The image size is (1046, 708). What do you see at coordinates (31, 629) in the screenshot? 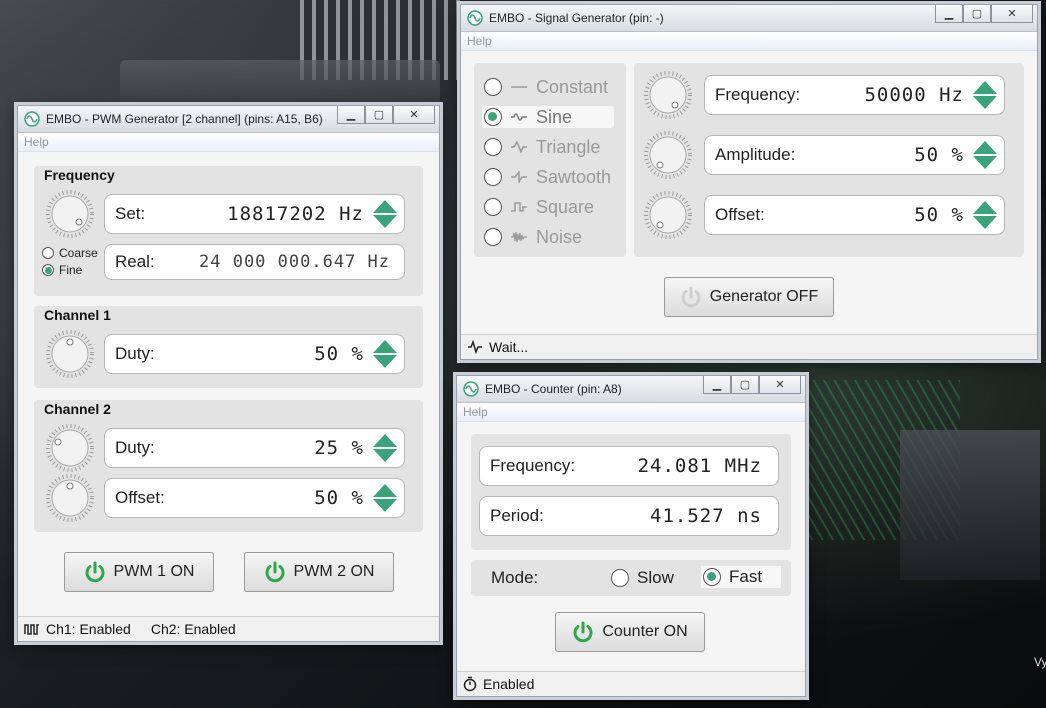
I see `pwm-wave-icon` at bounding box center [31, 629].